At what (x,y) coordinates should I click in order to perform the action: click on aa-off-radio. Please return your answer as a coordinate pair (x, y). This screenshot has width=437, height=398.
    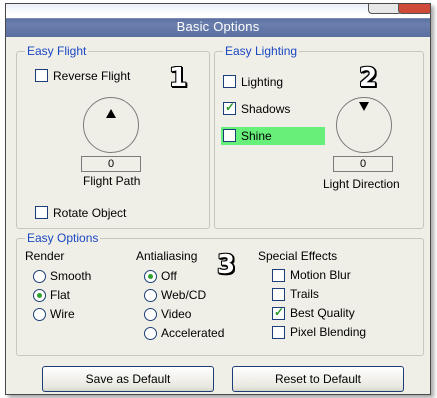
    Looking at the image, I should click on (150, 276).